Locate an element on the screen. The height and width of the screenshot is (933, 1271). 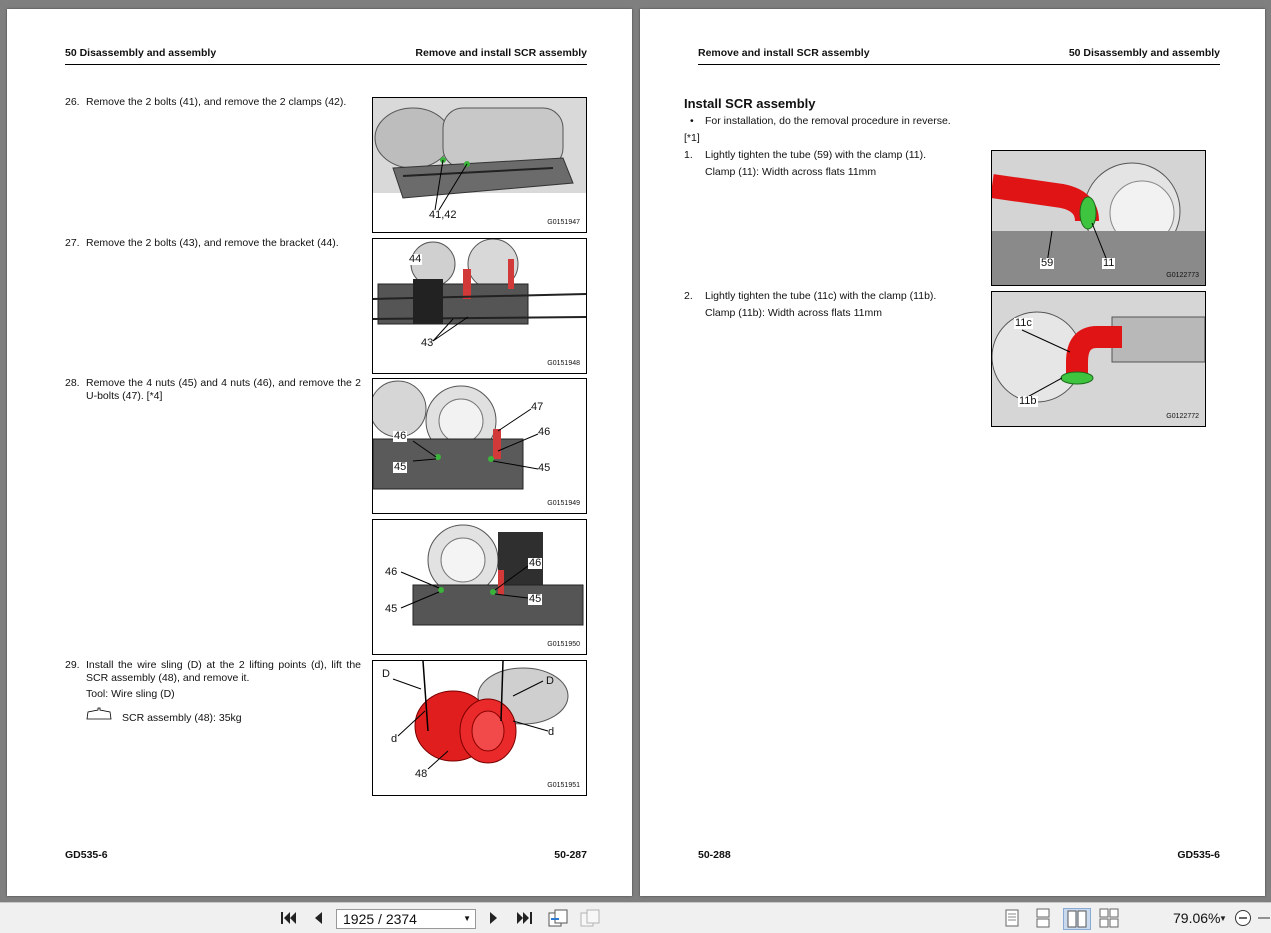
facing-icon is located at coordinates (1077, 919).